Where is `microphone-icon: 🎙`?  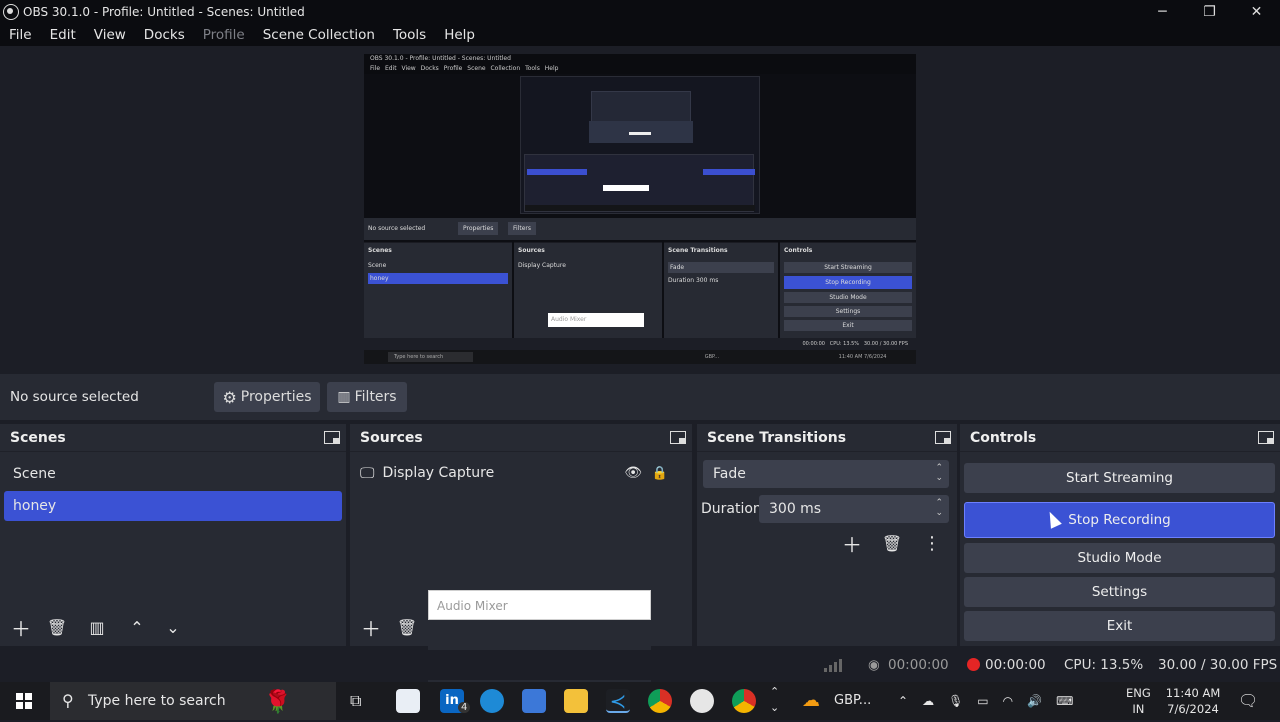
microphone-icon: 🎙 is located at coordinates (955, 701).